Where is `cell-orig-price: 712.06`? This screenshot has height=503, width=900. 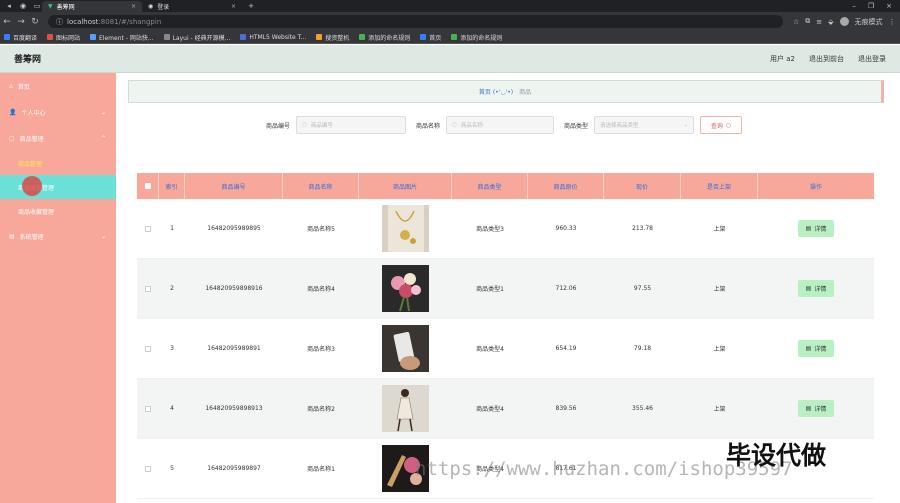 cell-orig-price: 712.06 is located at coordinates (566, 288).